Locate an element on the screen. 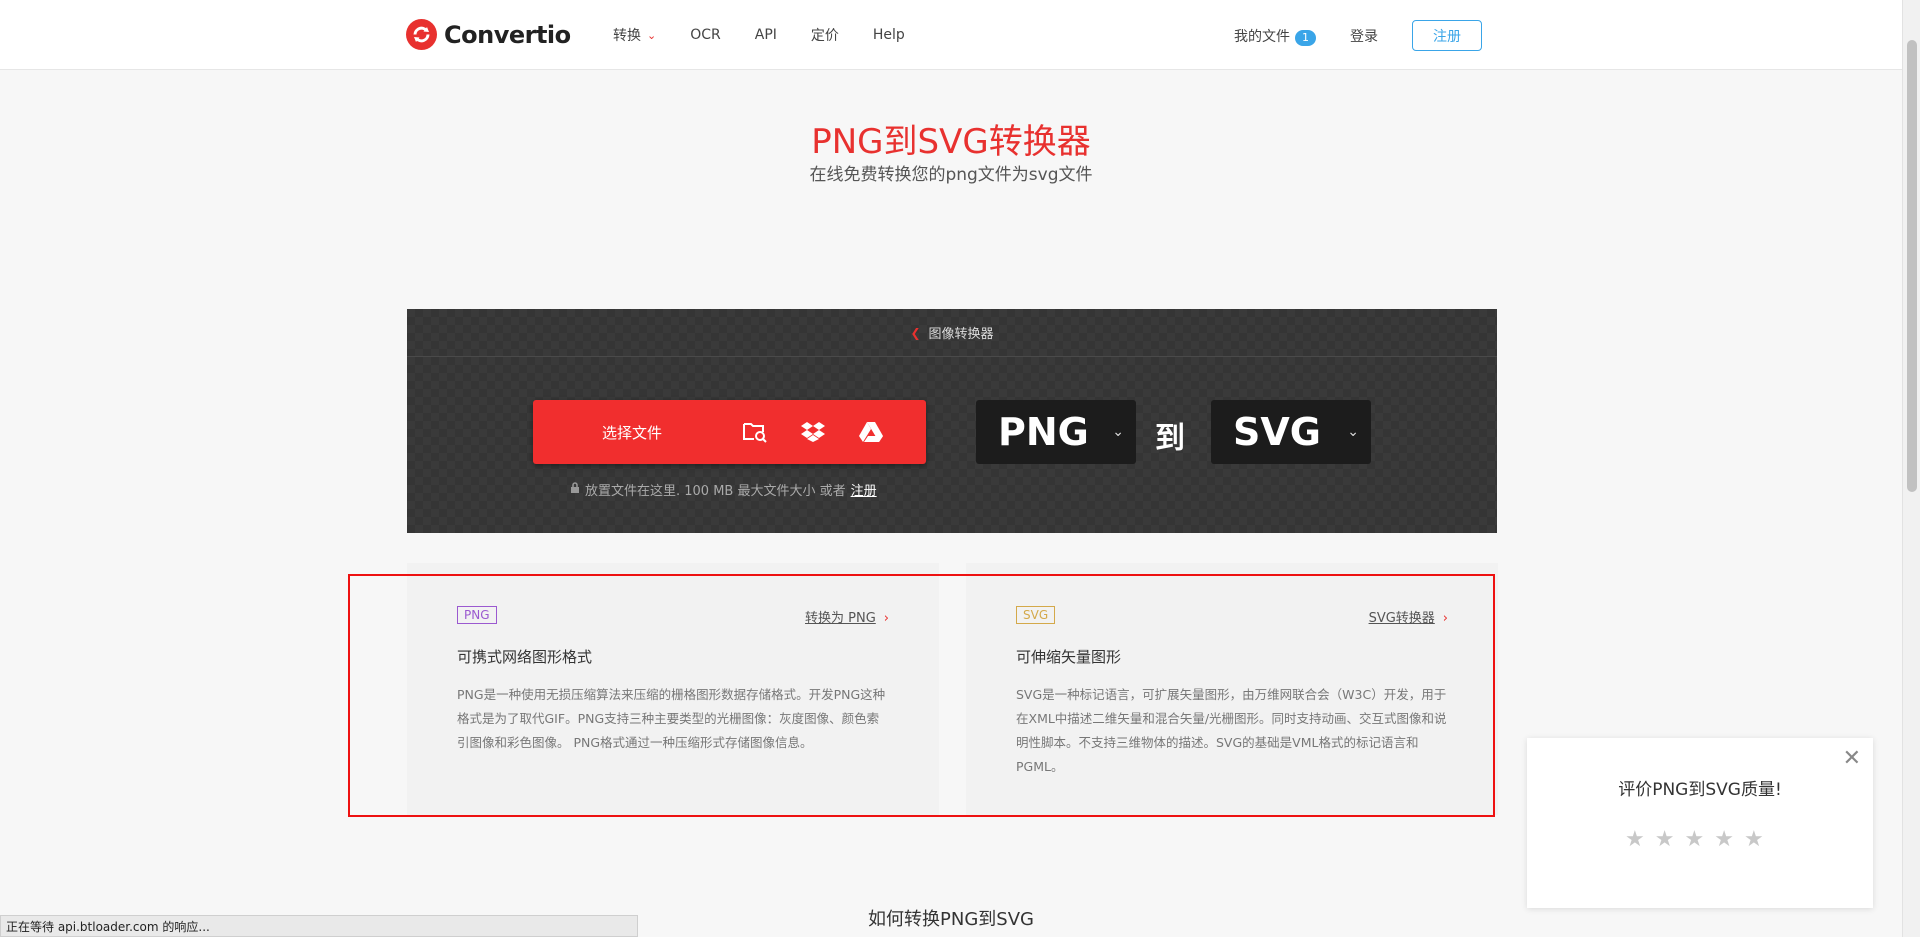  svg-converter-link: SVG转换器 › is located at coordinates (1408, 616).